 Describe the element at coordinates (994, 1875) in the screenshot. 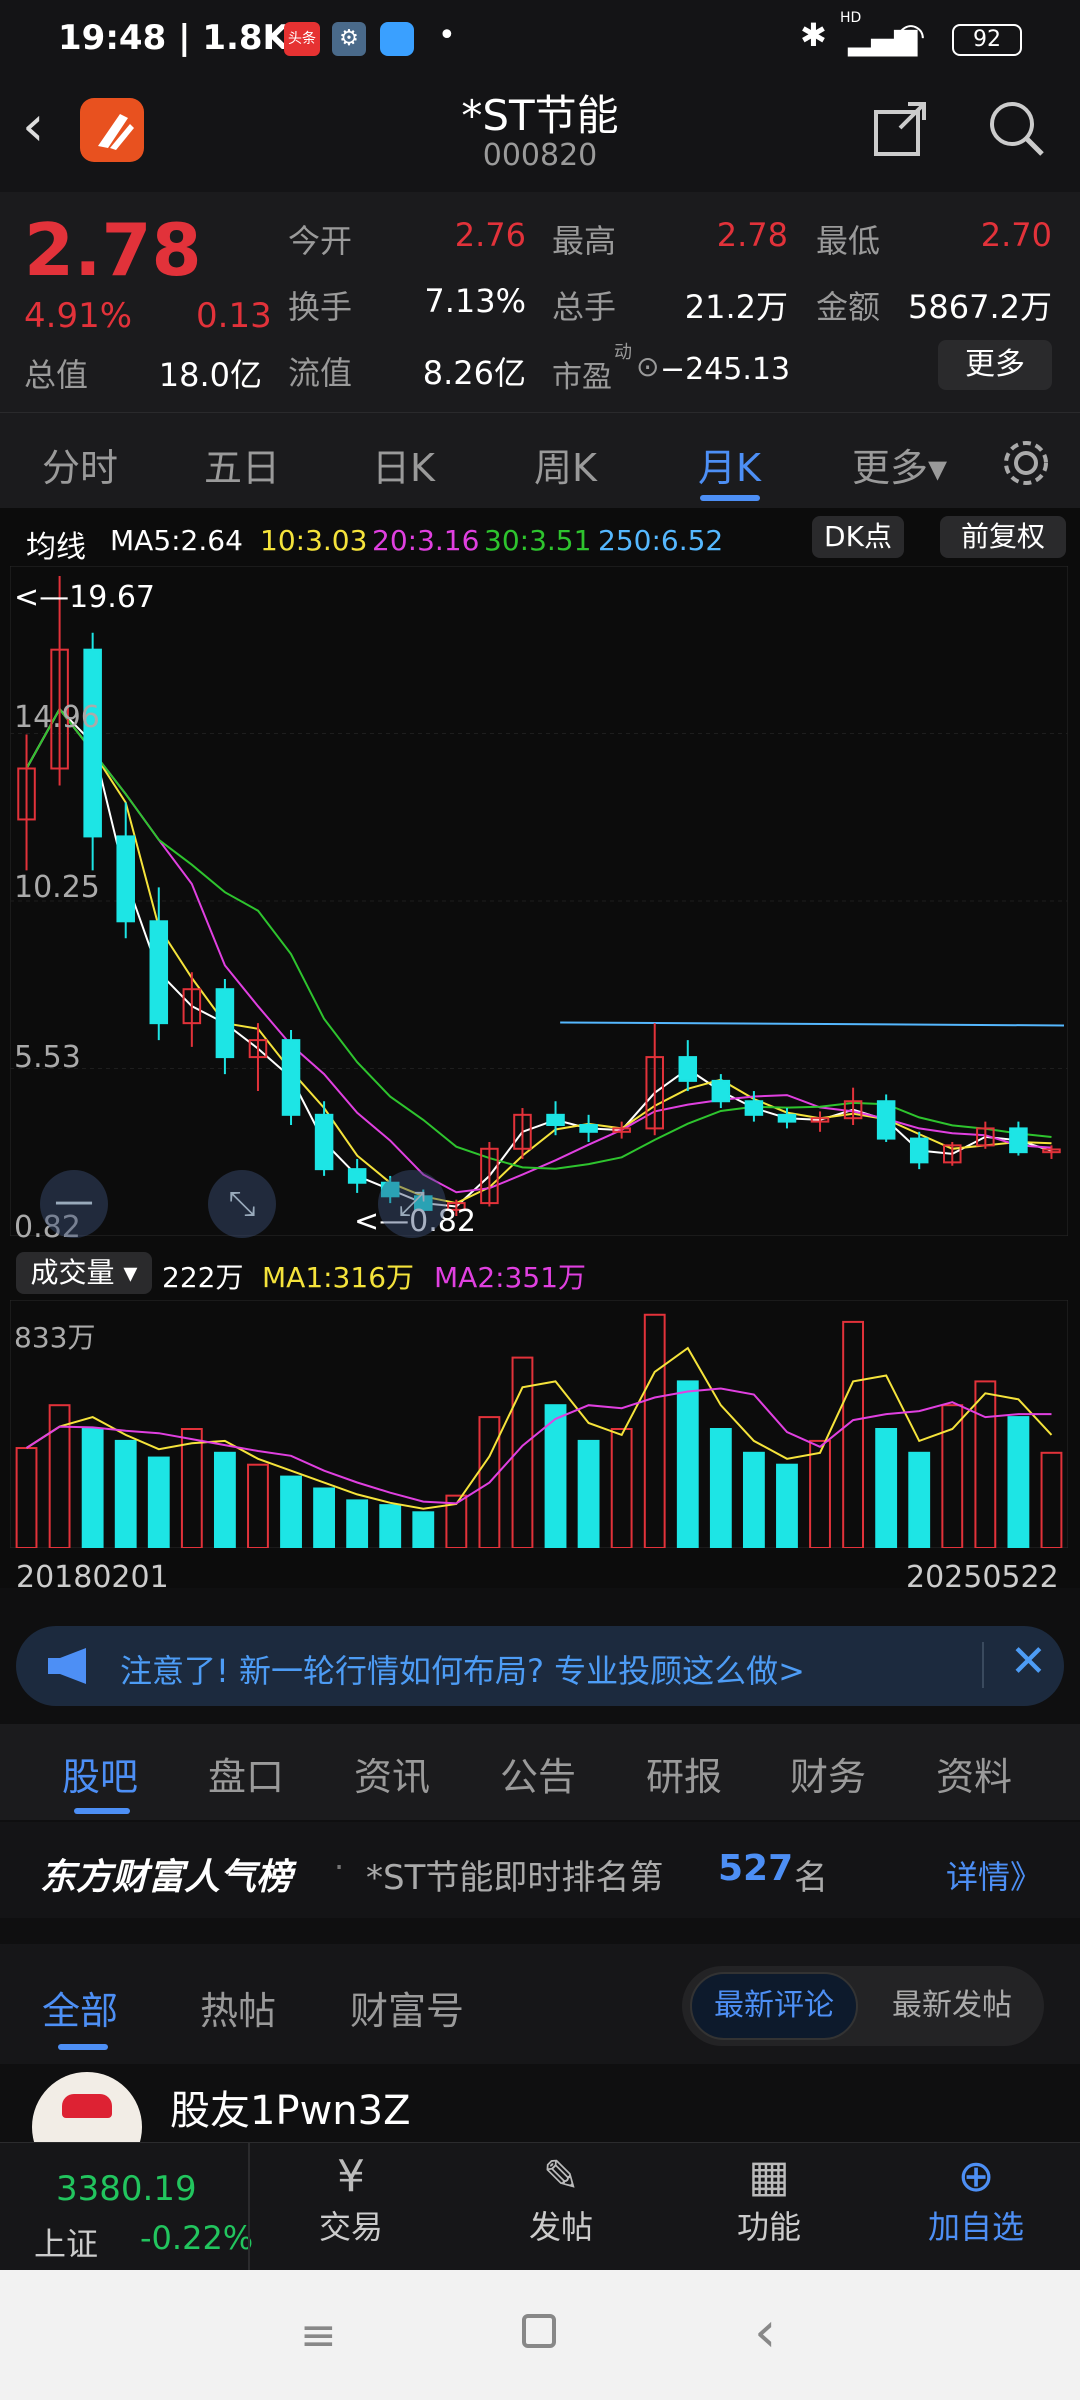

I see `rank-detail-link: 详情》` at that location.